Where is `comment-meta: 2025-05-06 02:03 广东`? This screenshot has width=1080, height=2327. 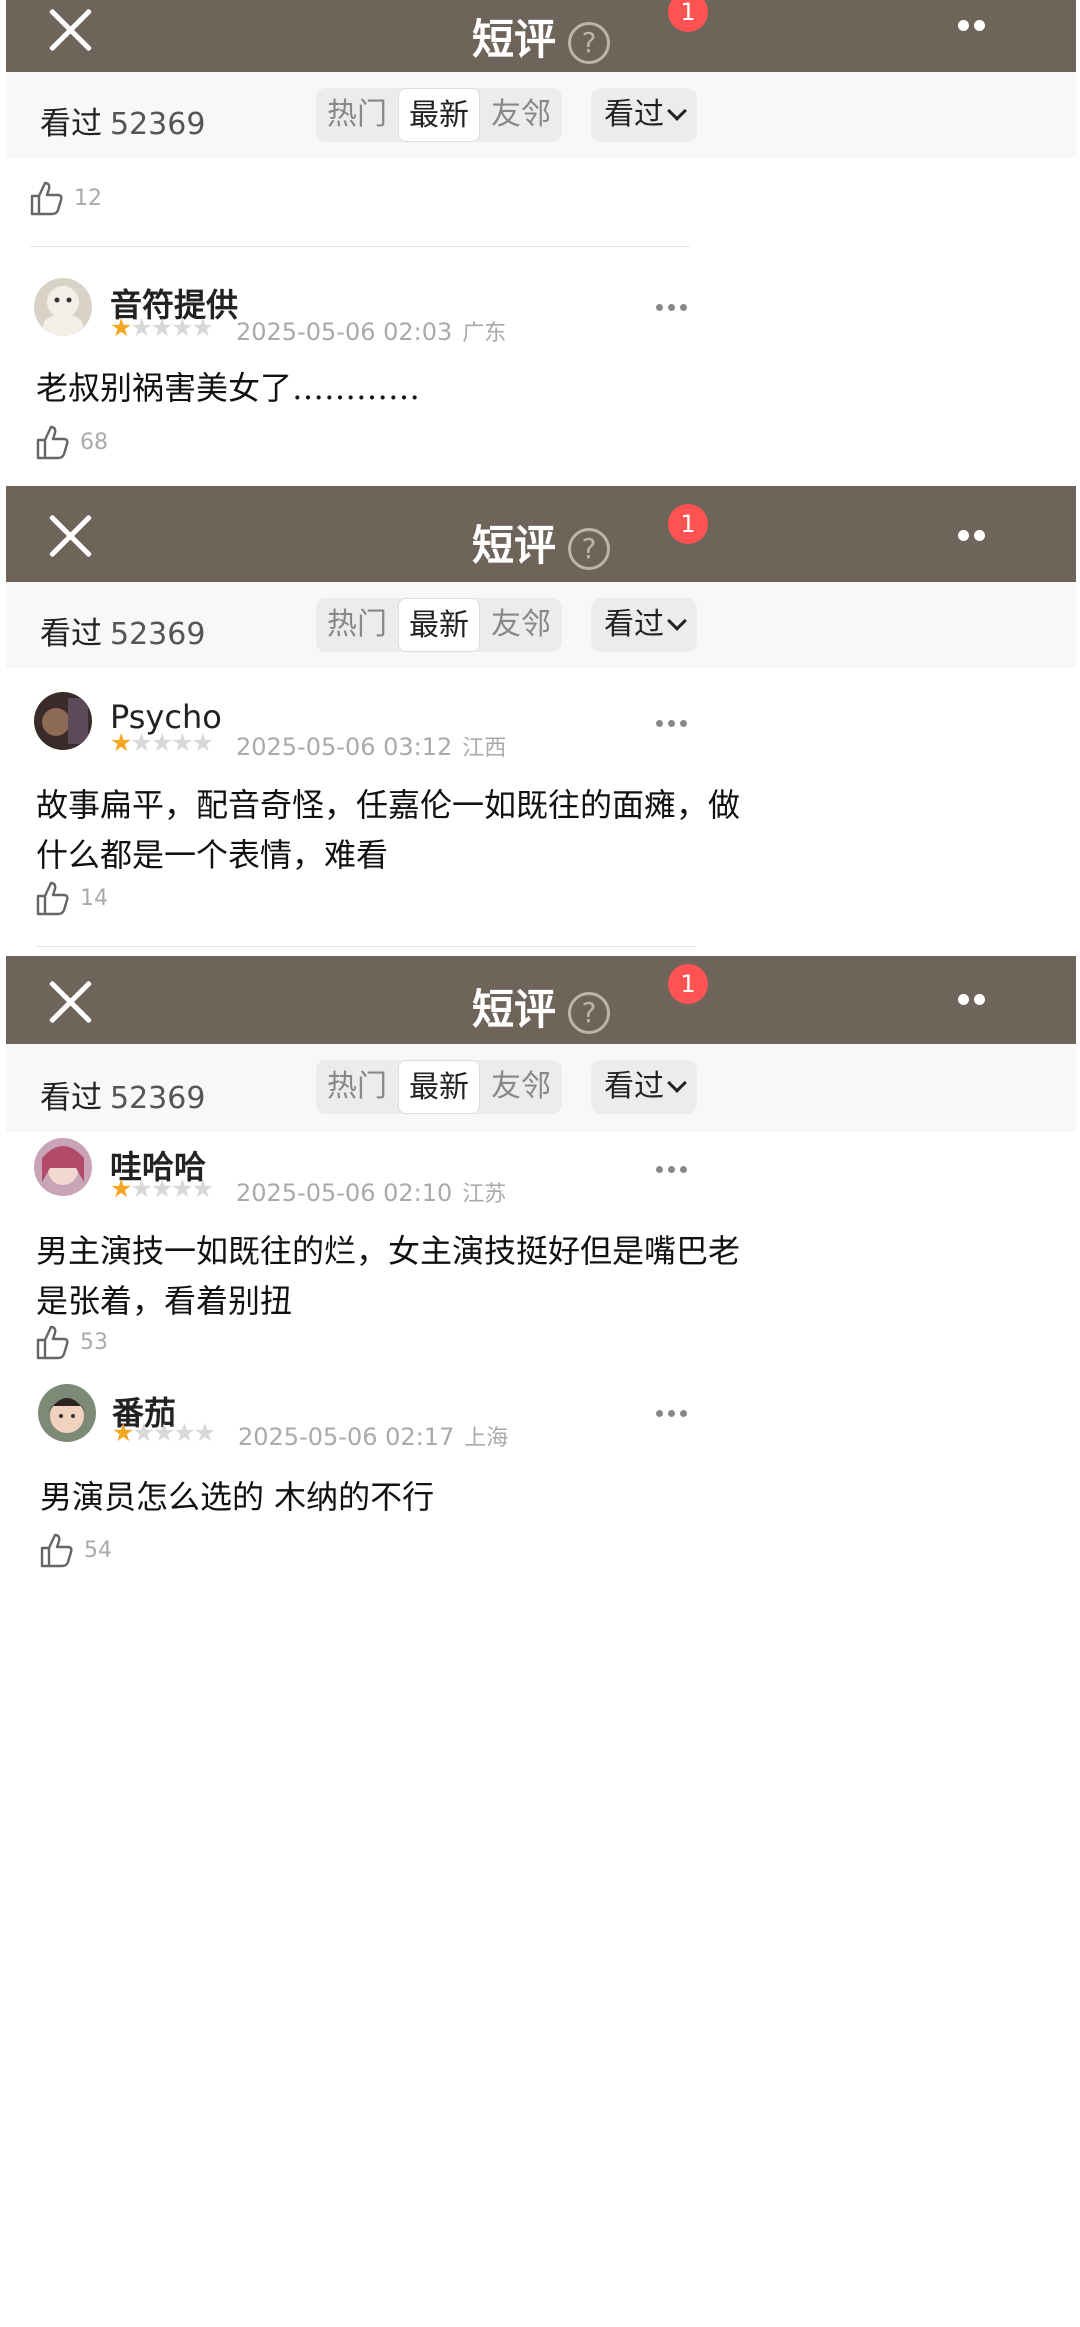 comment-meta: 2025-05-06 02:03 广东 is located at coordinates (371, 331).